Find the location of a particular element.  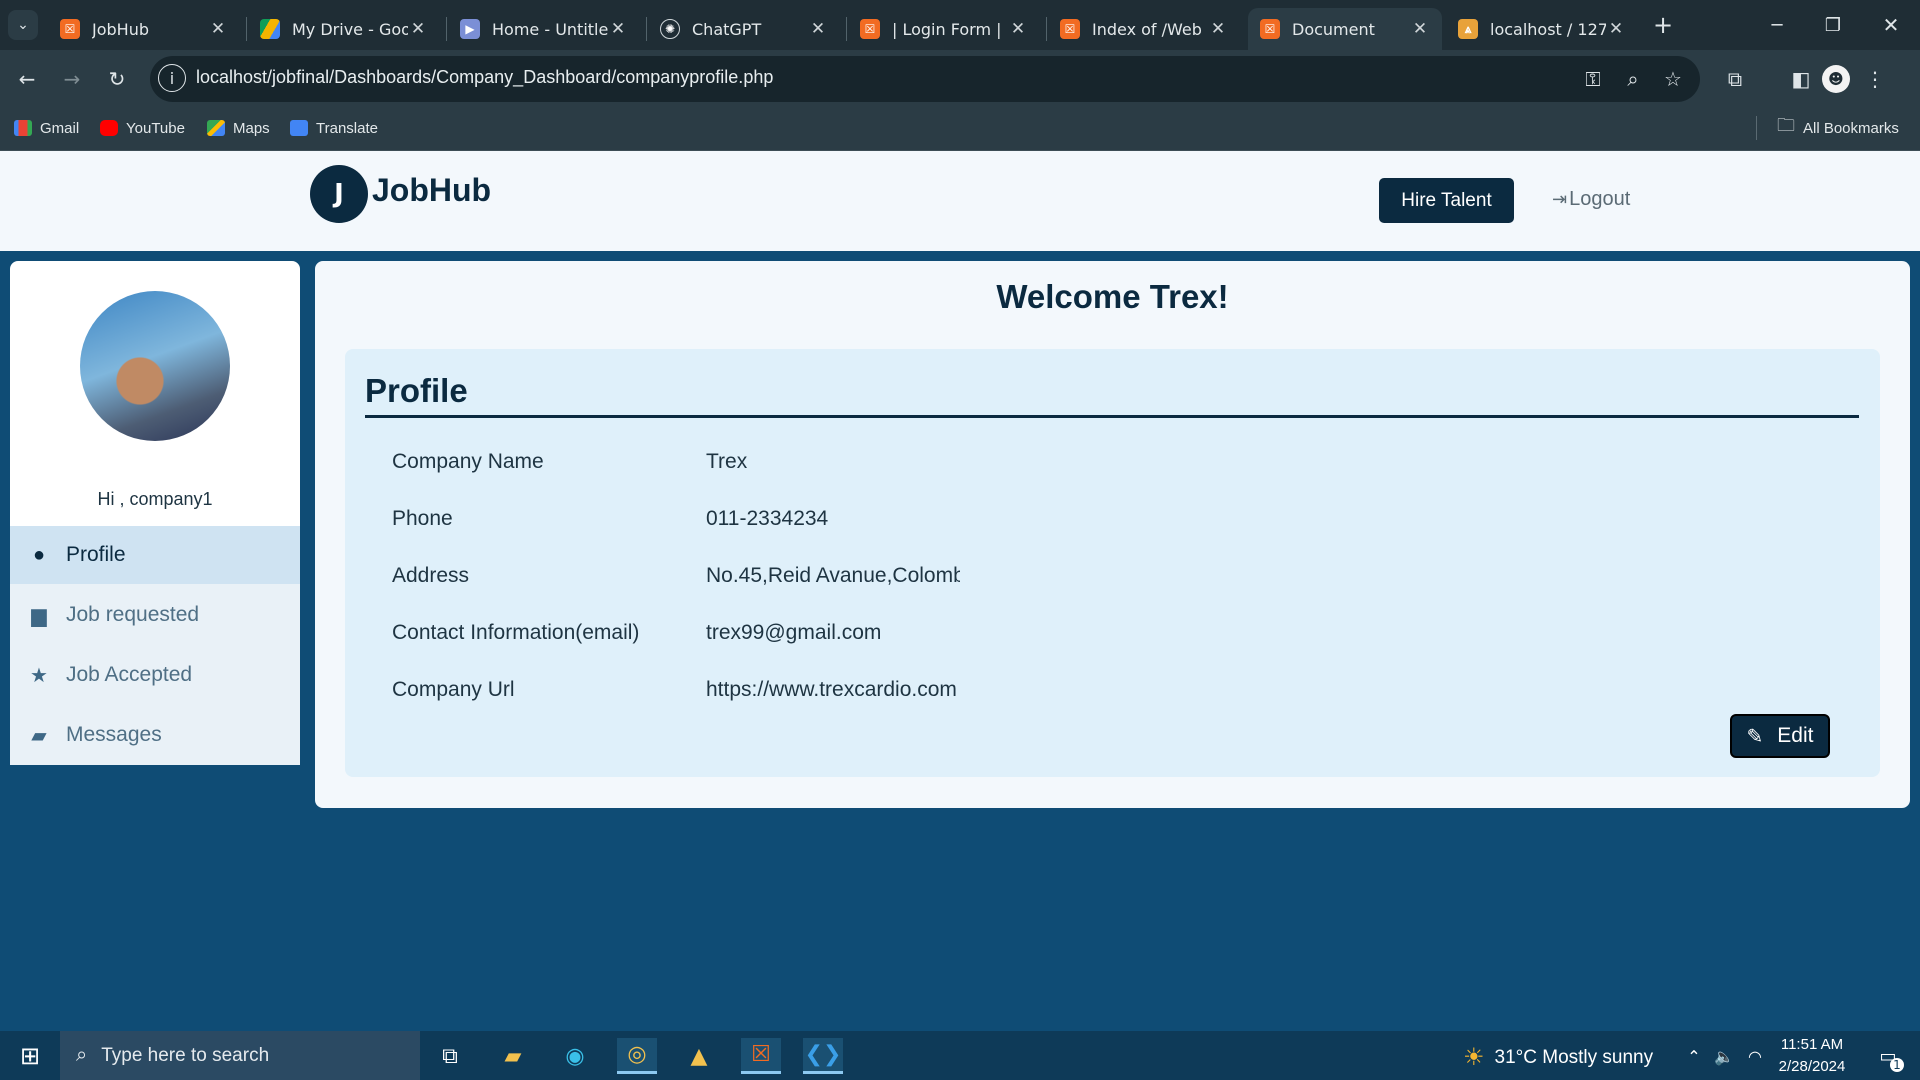

tab-my-drive: My Drive - Goog ✕ is located at coordinates (344, 29).